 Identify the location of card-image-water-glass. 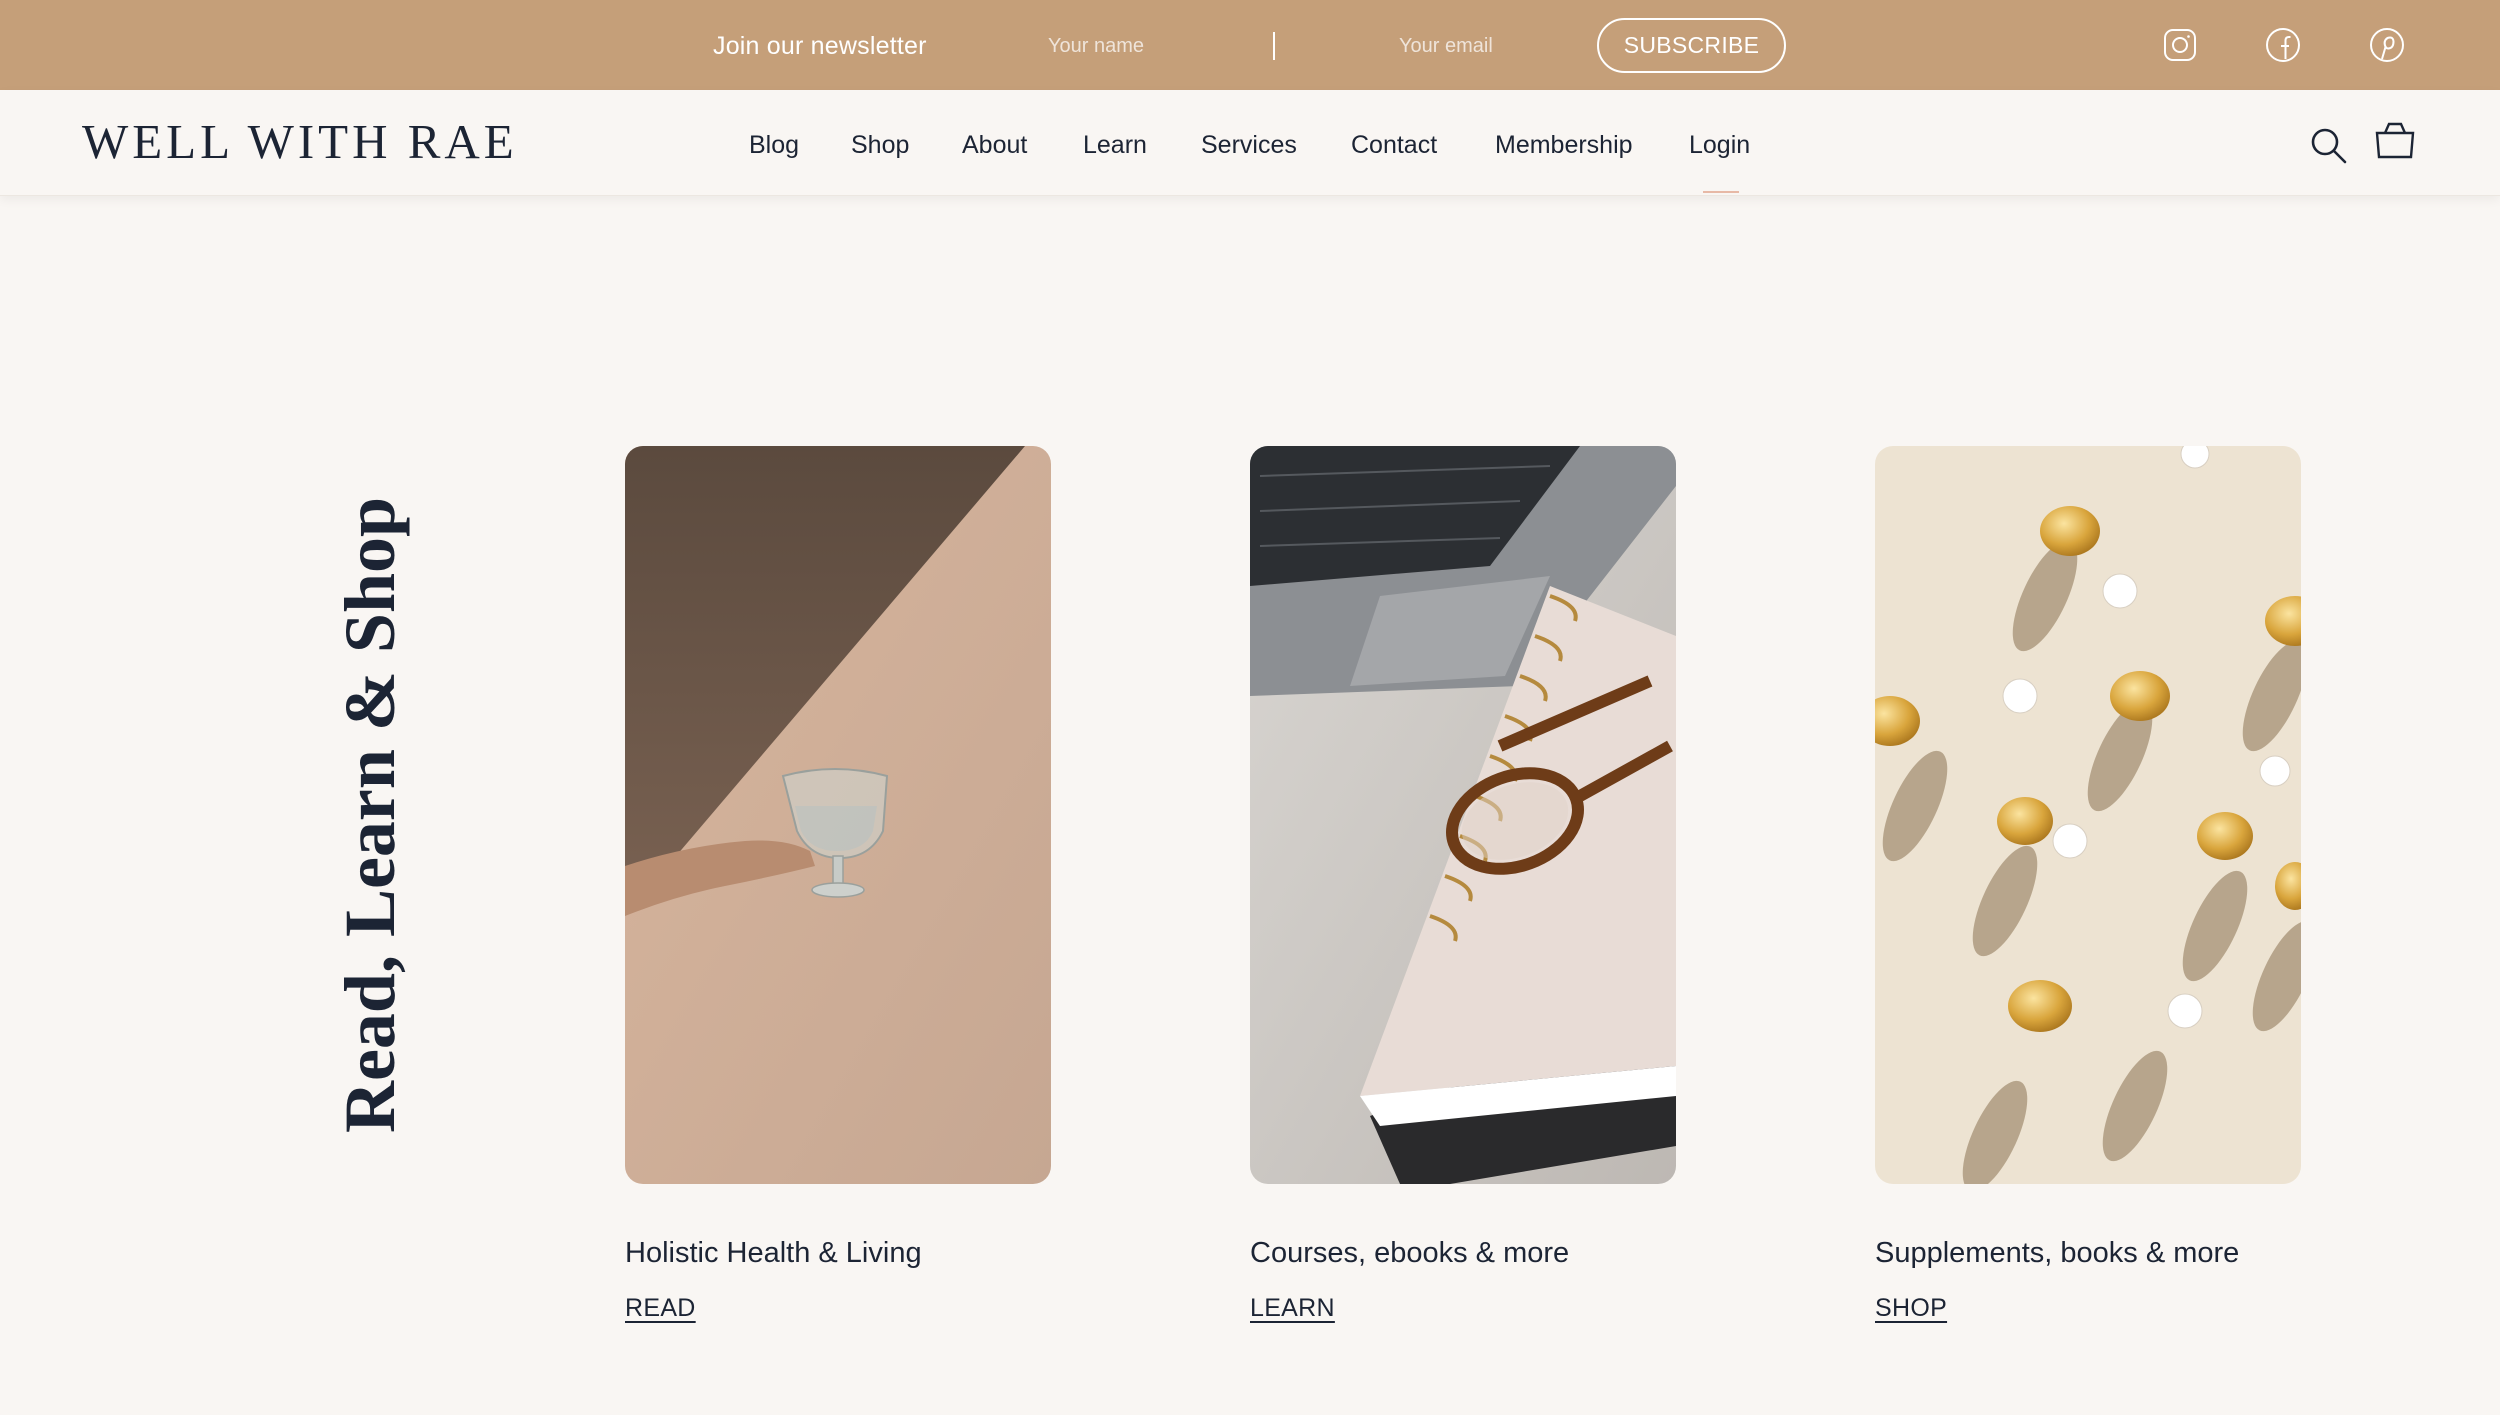
(838, 815).